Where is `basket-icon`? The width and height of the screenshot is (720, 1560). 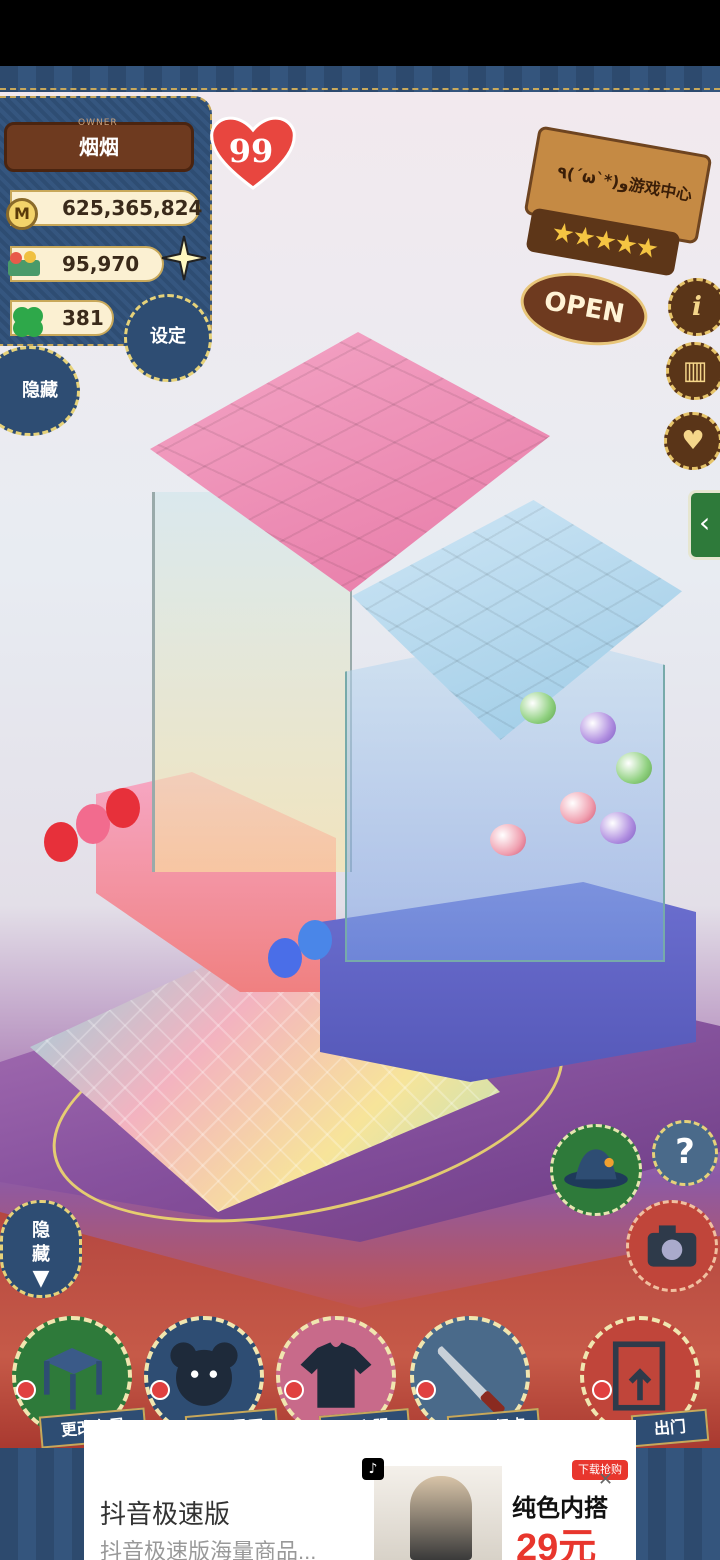 basket-icon is located at coordinates (24, 263).